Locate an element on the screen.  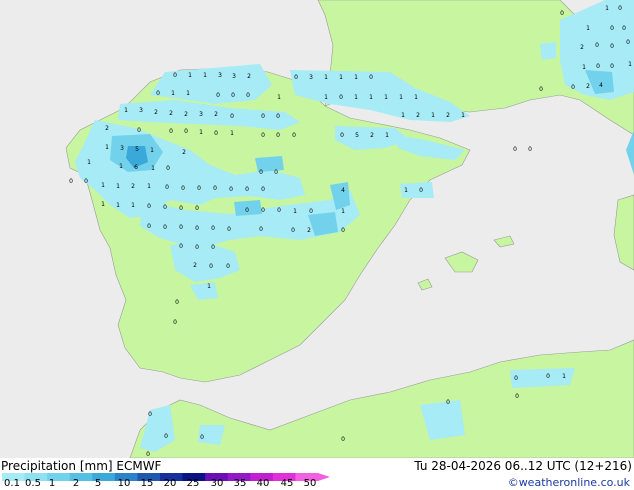
legend-tick-label: 2 is located at coordinates (76, 483).